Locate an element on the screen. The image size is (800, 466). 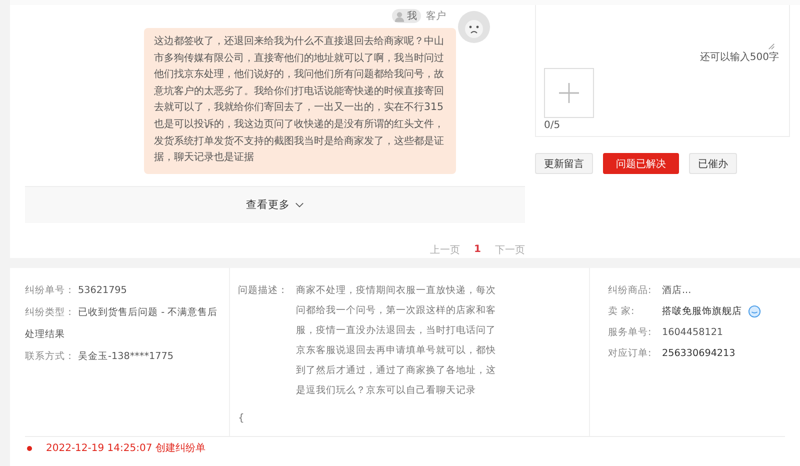
sender-label: 客户 is located at coordinates (436, 16).